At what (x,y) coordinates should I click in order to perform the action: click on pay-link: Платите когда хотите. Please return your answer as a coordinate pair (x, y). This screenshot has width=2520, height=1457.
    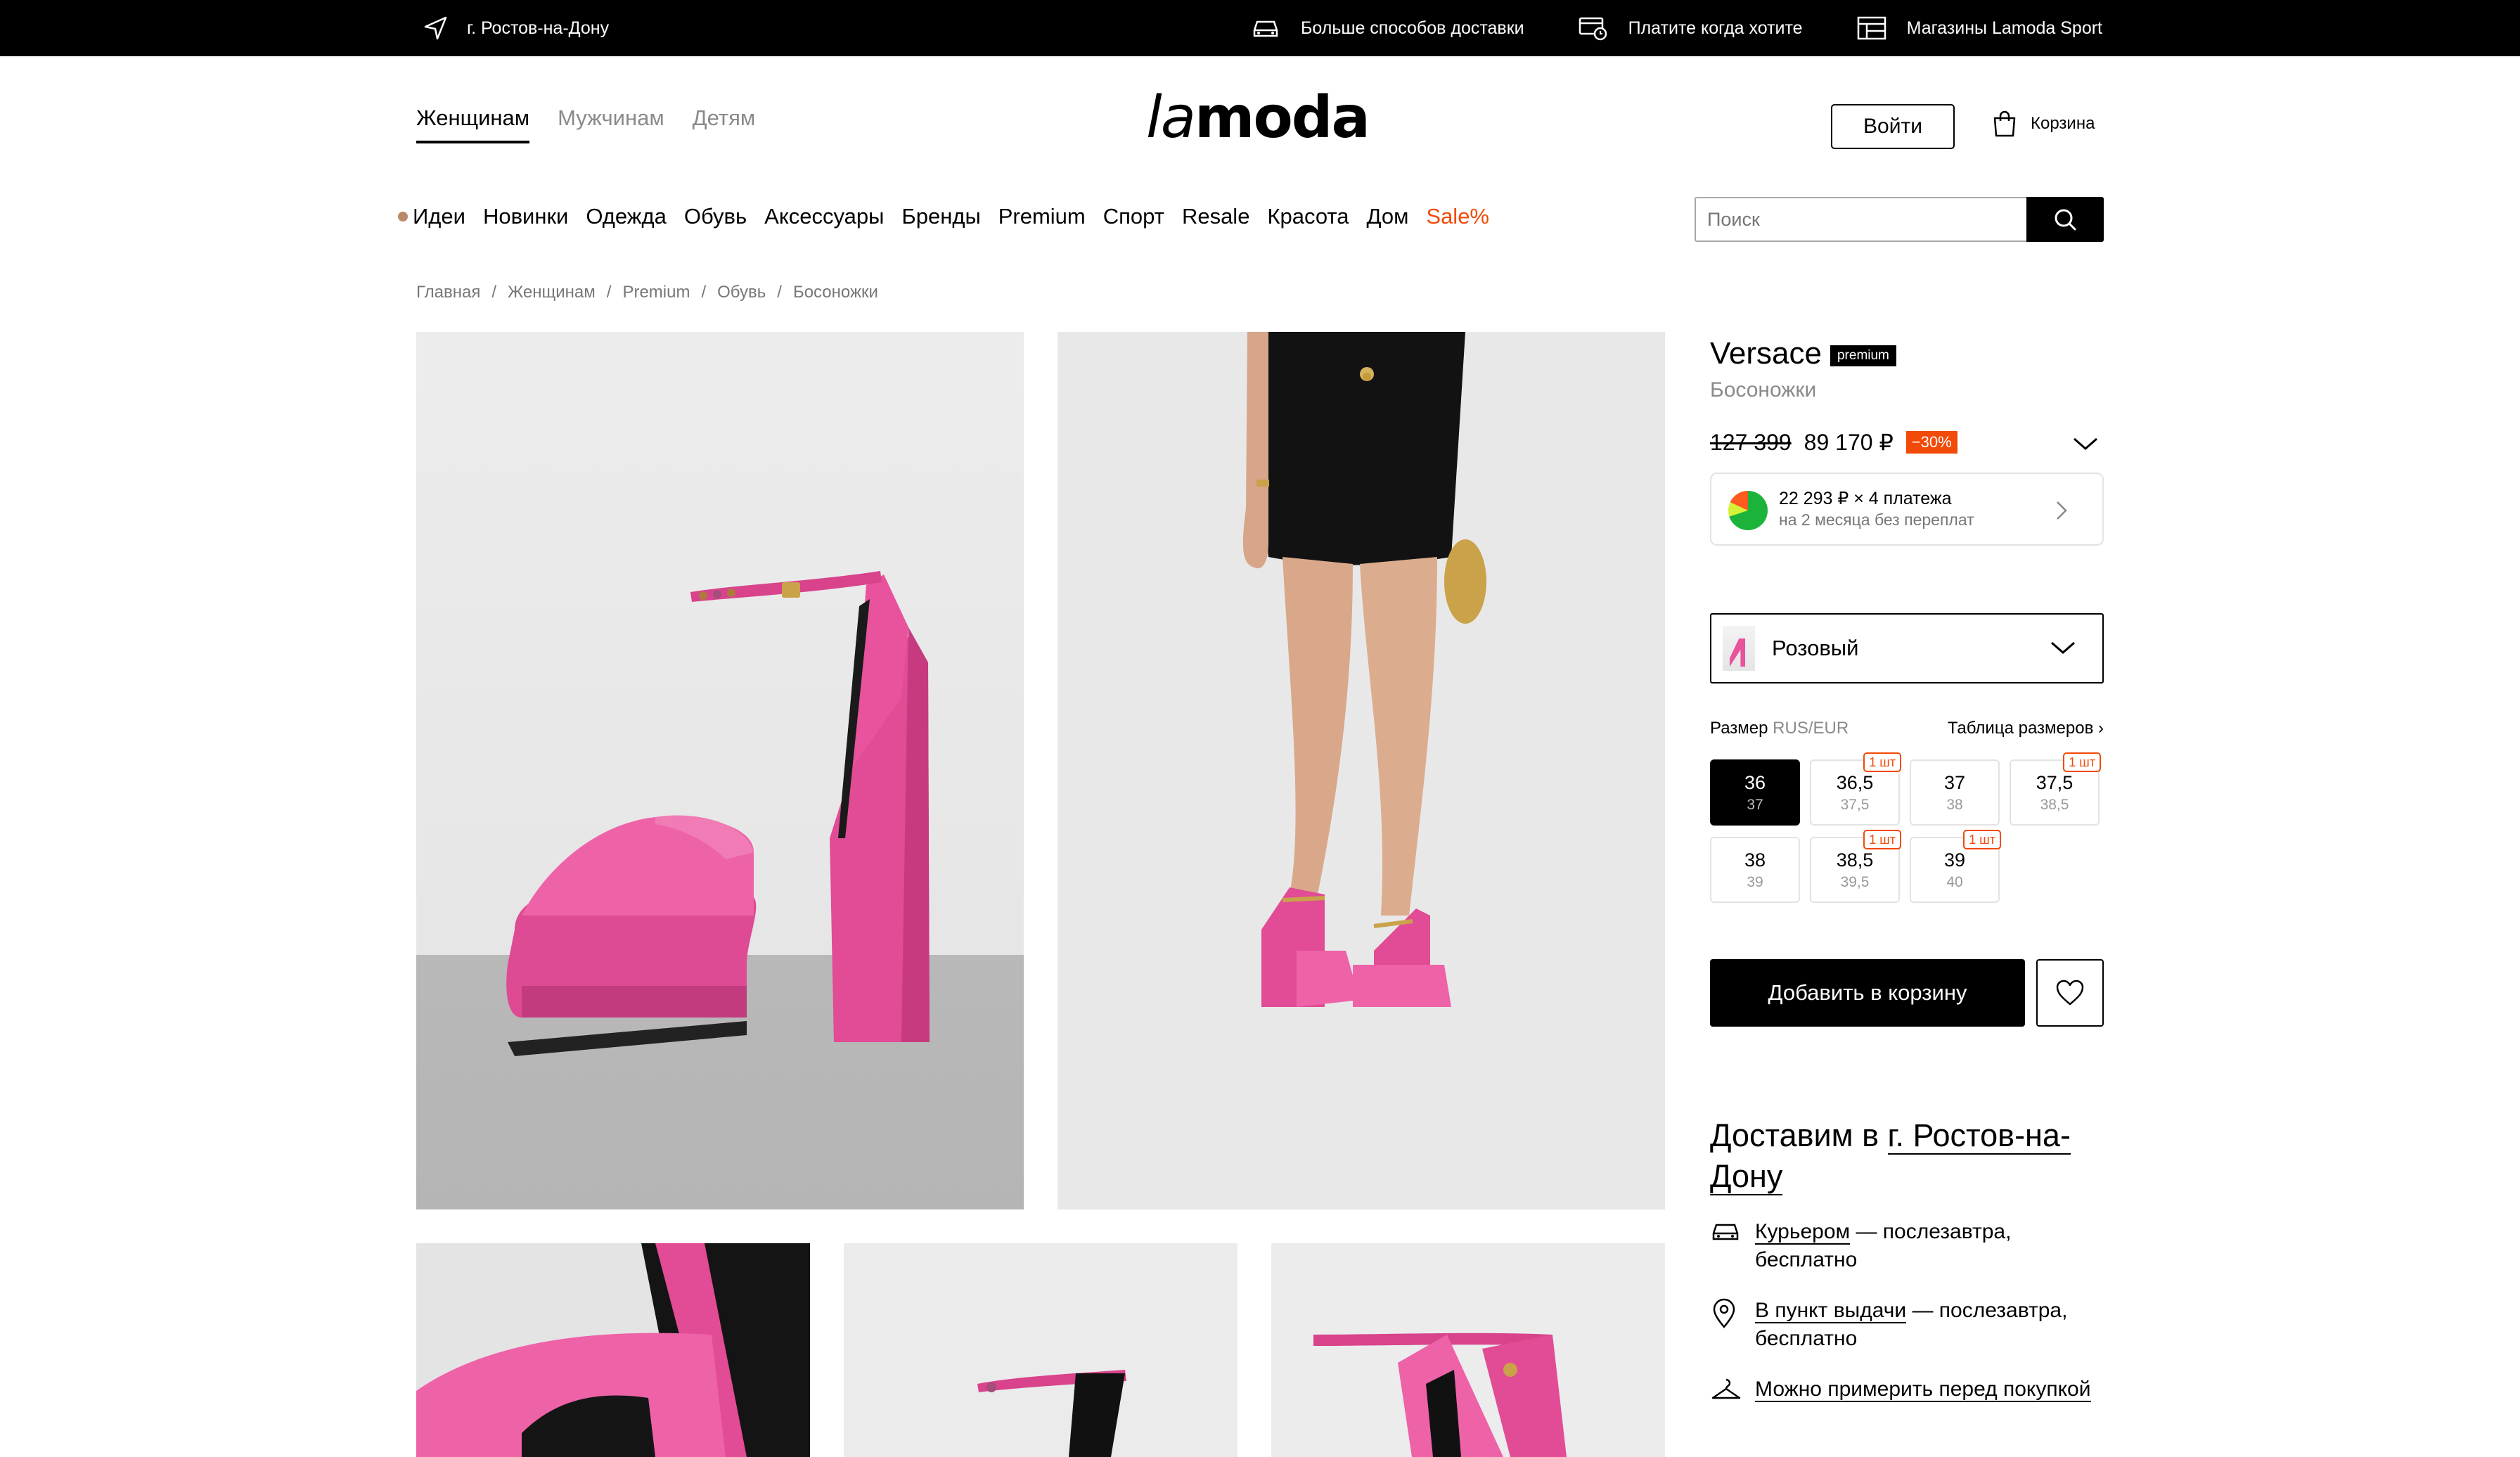
    Looking at the image, I should click on (1691, 28).